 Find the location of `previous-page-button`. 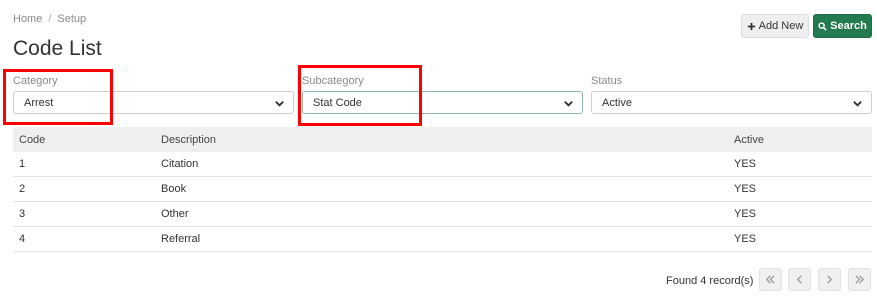

previous-page-button is located at coordinates (799, 279).